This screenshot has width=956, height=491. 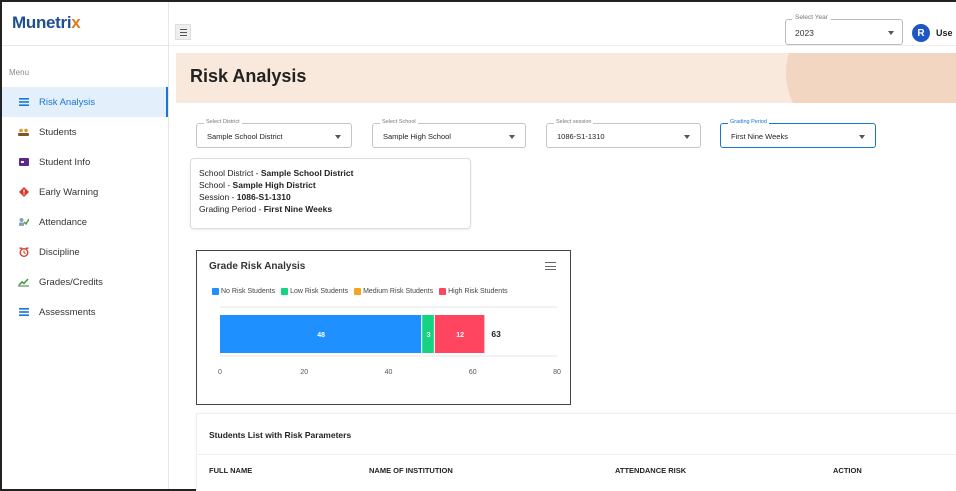 I want to click on district-select: Select District Sample School District, so click(x=274, y=133).